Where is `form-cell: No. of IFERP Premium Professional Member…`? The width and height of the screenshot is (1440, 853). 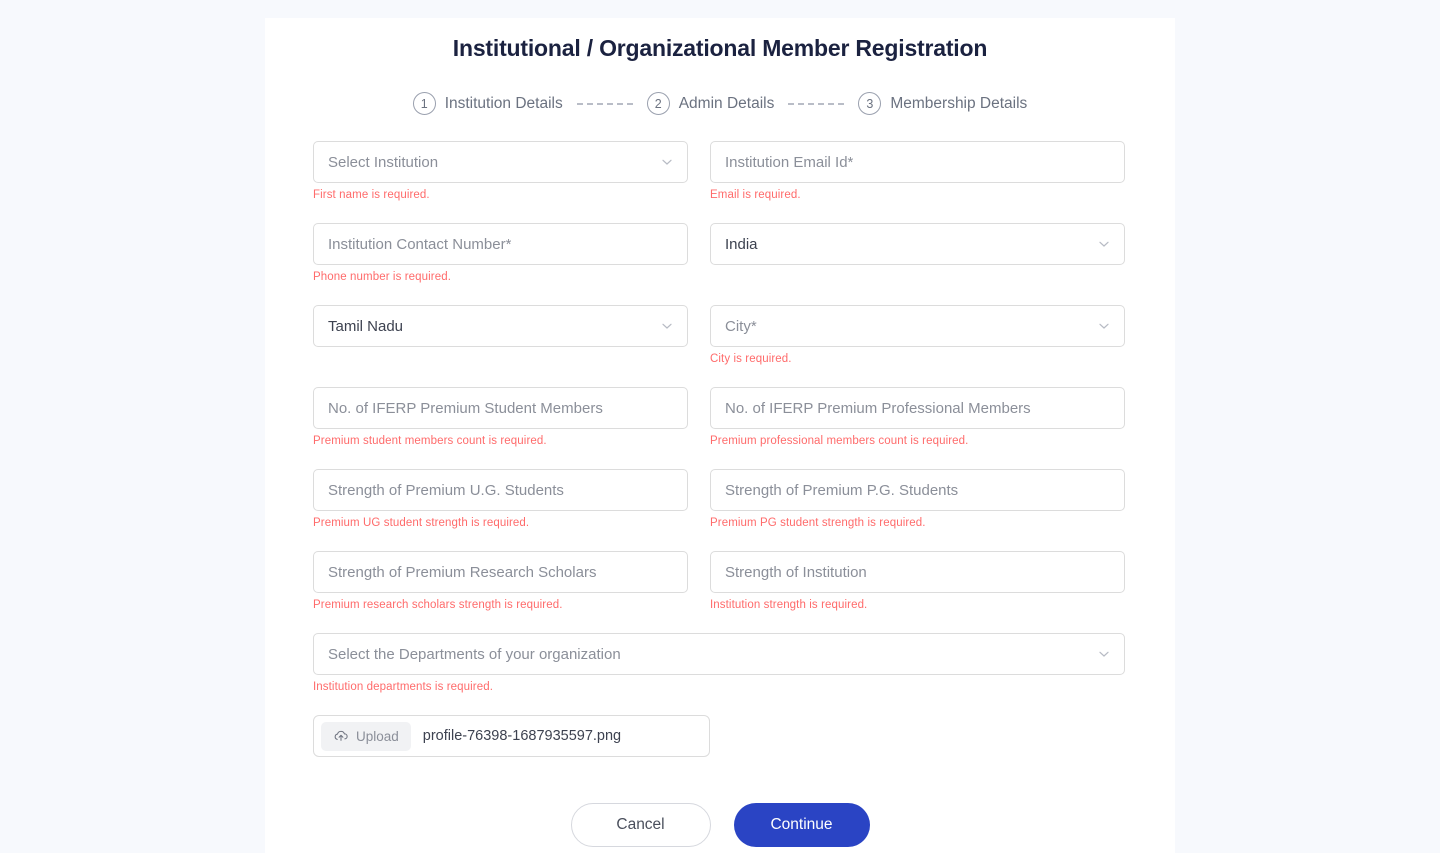 form-cell: No. of IFERP Premium Professional Member… is located at coordinates (942, 428).